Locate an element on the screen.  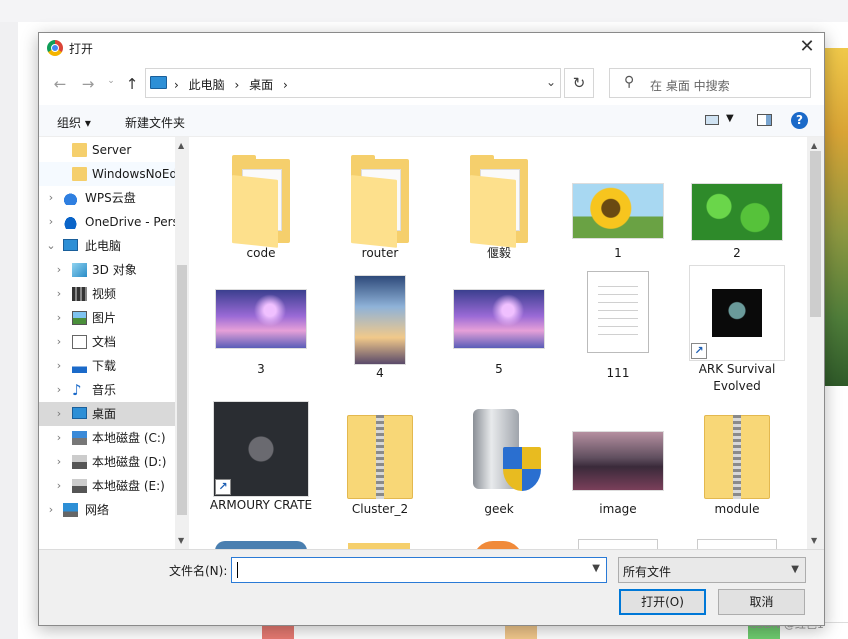
filename-input is located at coordinates (404, 570).